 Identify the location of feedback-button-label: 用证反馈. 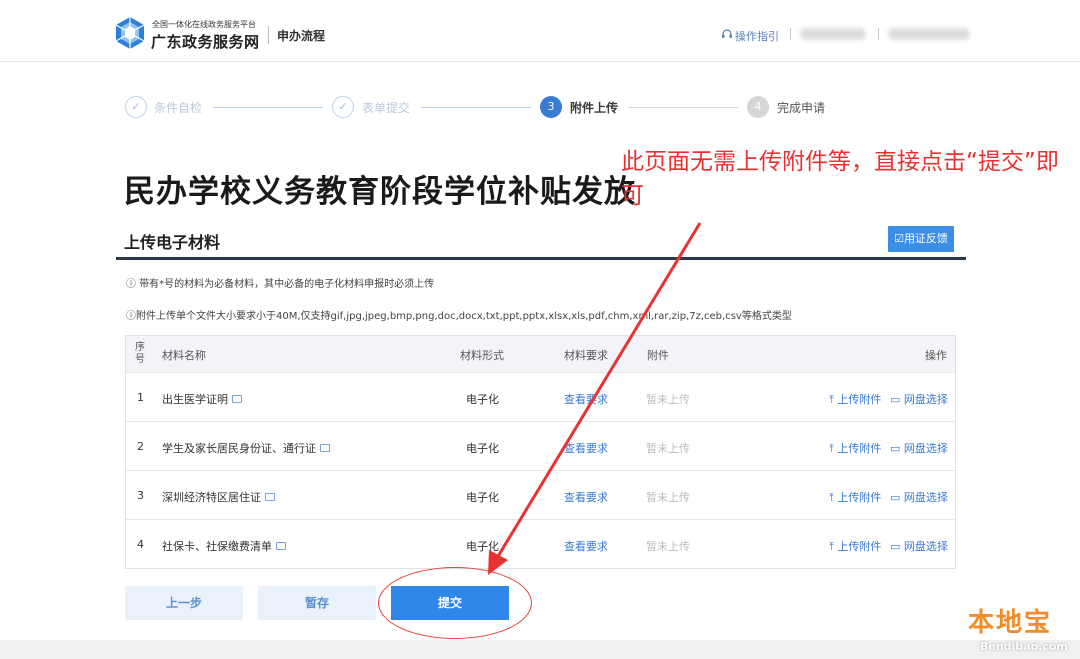
(925, 238).